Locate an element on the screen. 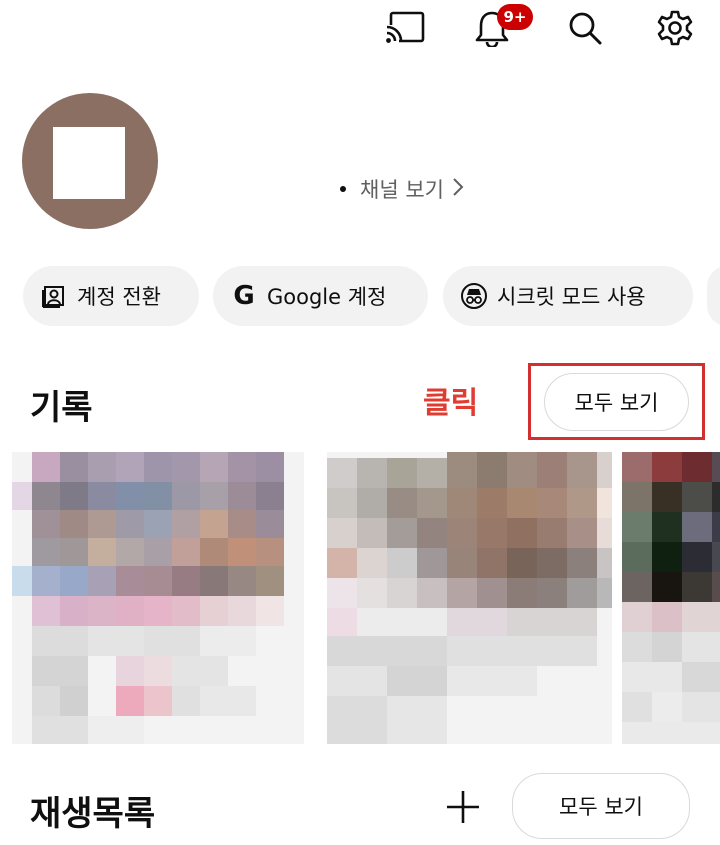 This screenshot has width=720, height=845. playlists-view-all-button: 모두 보기 is located at coordinates (601, 806).